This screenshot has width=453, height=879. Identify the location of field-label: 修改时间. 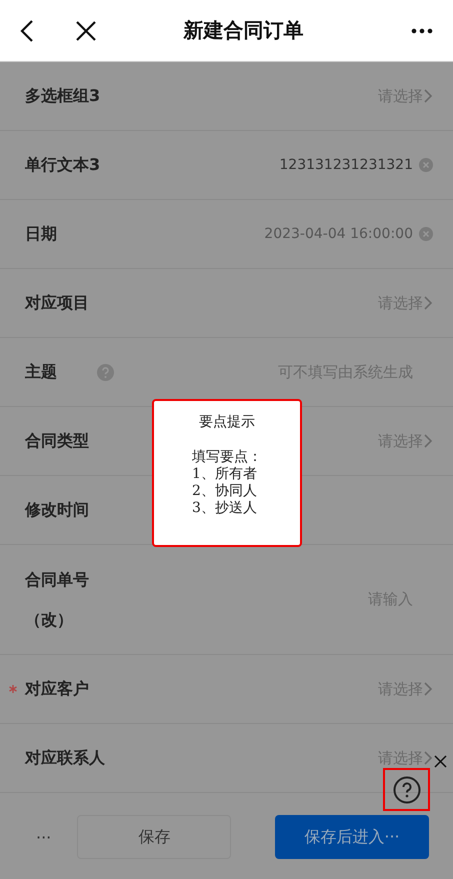
(57, 510).